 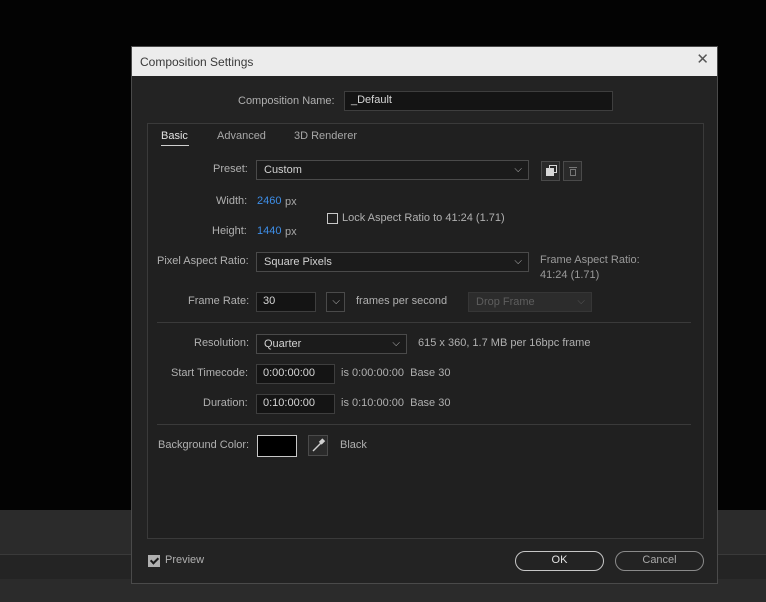 I want to click on width-unit: px, so click(x=291, y=202).